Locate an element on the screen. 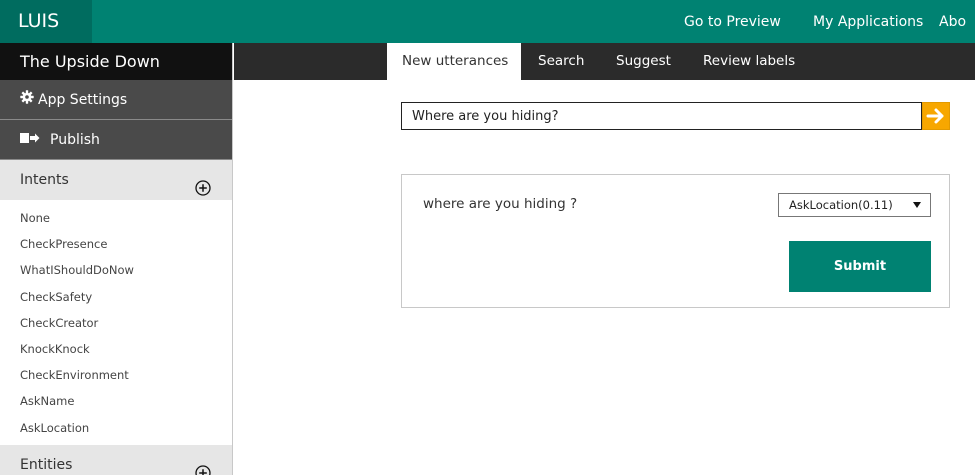 The image size is (975, 475). publish-label: Publish is located at coordinates (75, 140).